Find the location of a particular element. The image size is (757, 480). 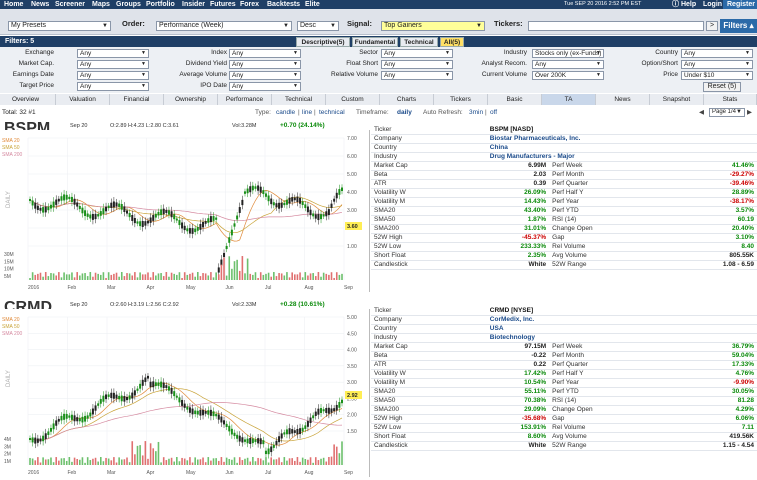

chart-type-candle: candle is located at coordinates (285, 112).